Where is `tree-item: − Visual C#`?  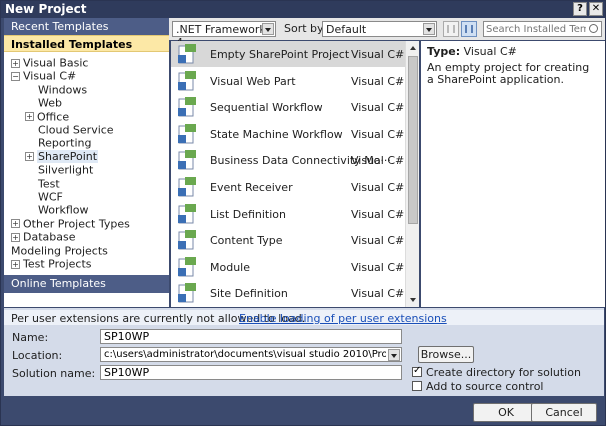
tree-item: − Visual C# is located at coordinates (44, 76).